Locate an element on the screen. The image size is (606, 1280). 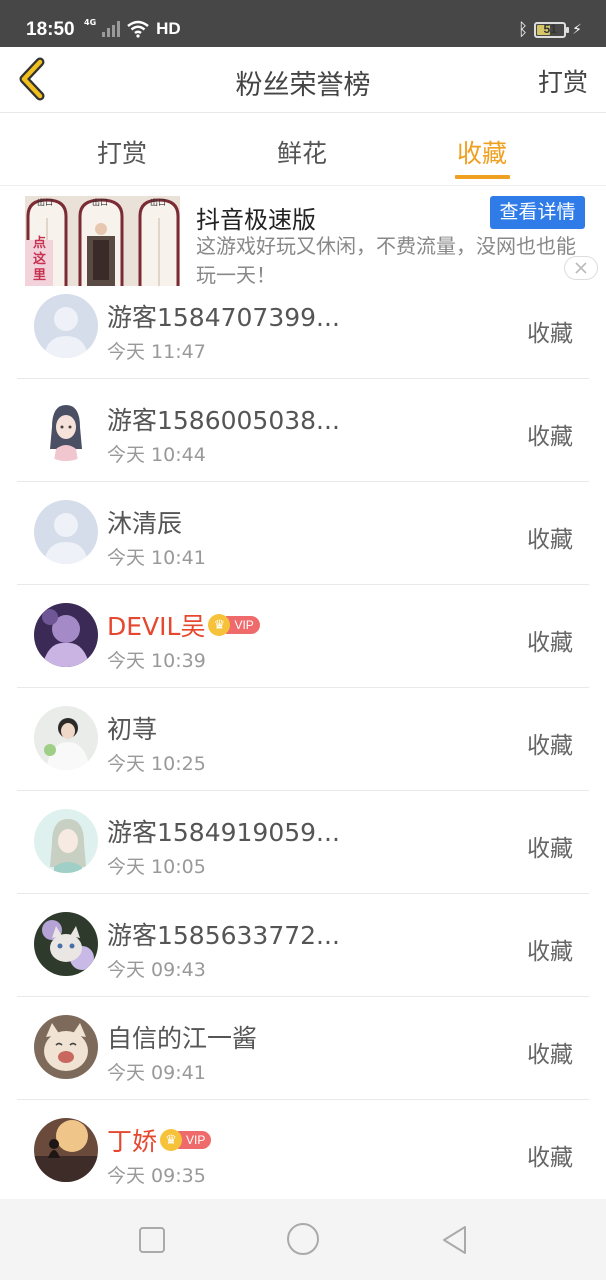
list-item: 初荨 今天 10:25 收藏 is located at coordinates (303, 739).